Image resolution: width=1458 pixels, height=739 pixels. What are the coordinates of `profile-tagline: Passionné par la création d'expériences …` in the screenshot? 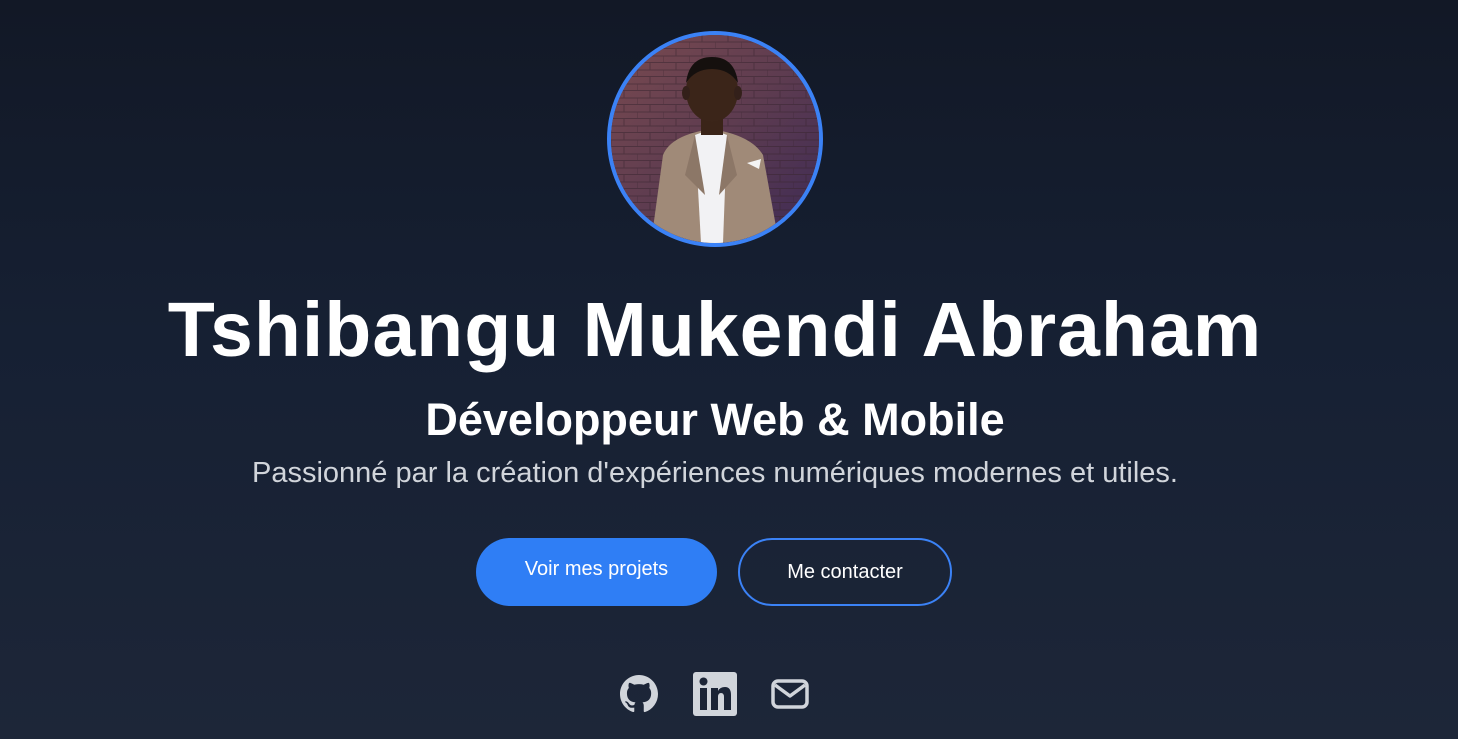 It's located at (714, 473).